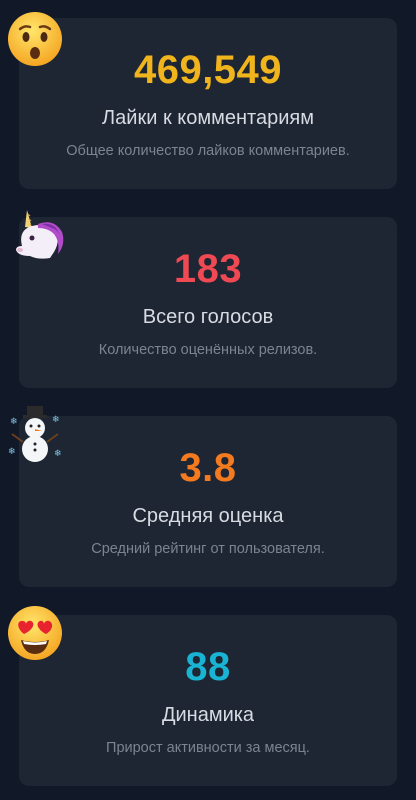  What do you see at coordinates (37, 235) in the screenshot?
I see `unicorn-emoji-icon` at bounding box center [37, 235].